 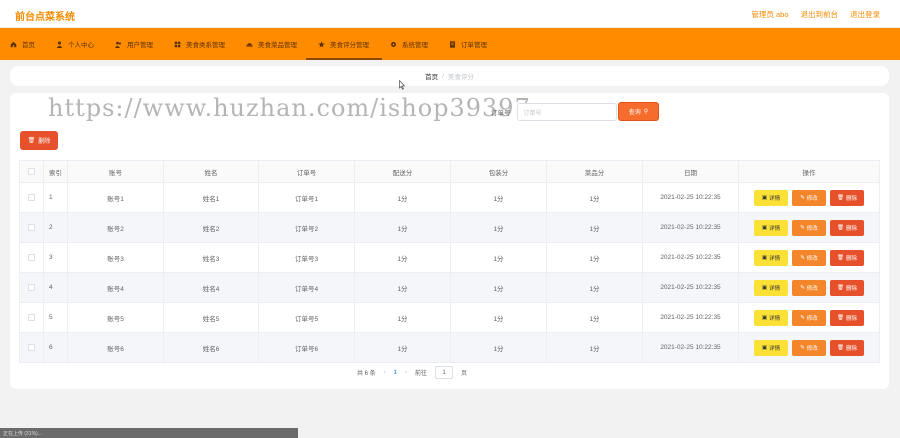 What do you see at coordinates (59, 44) in the screenshot?
I see `user-icon` at bounding box center [59, 44].